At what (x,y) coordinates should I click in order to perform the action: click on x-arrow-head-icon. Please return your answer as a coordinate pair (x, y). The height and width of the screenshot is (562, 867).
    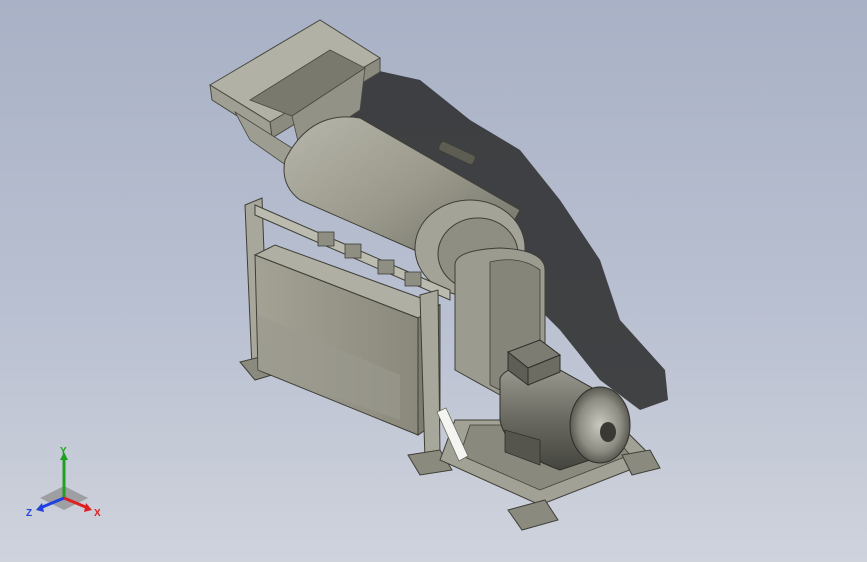
    Looking at the image, I should click on (88, 507).